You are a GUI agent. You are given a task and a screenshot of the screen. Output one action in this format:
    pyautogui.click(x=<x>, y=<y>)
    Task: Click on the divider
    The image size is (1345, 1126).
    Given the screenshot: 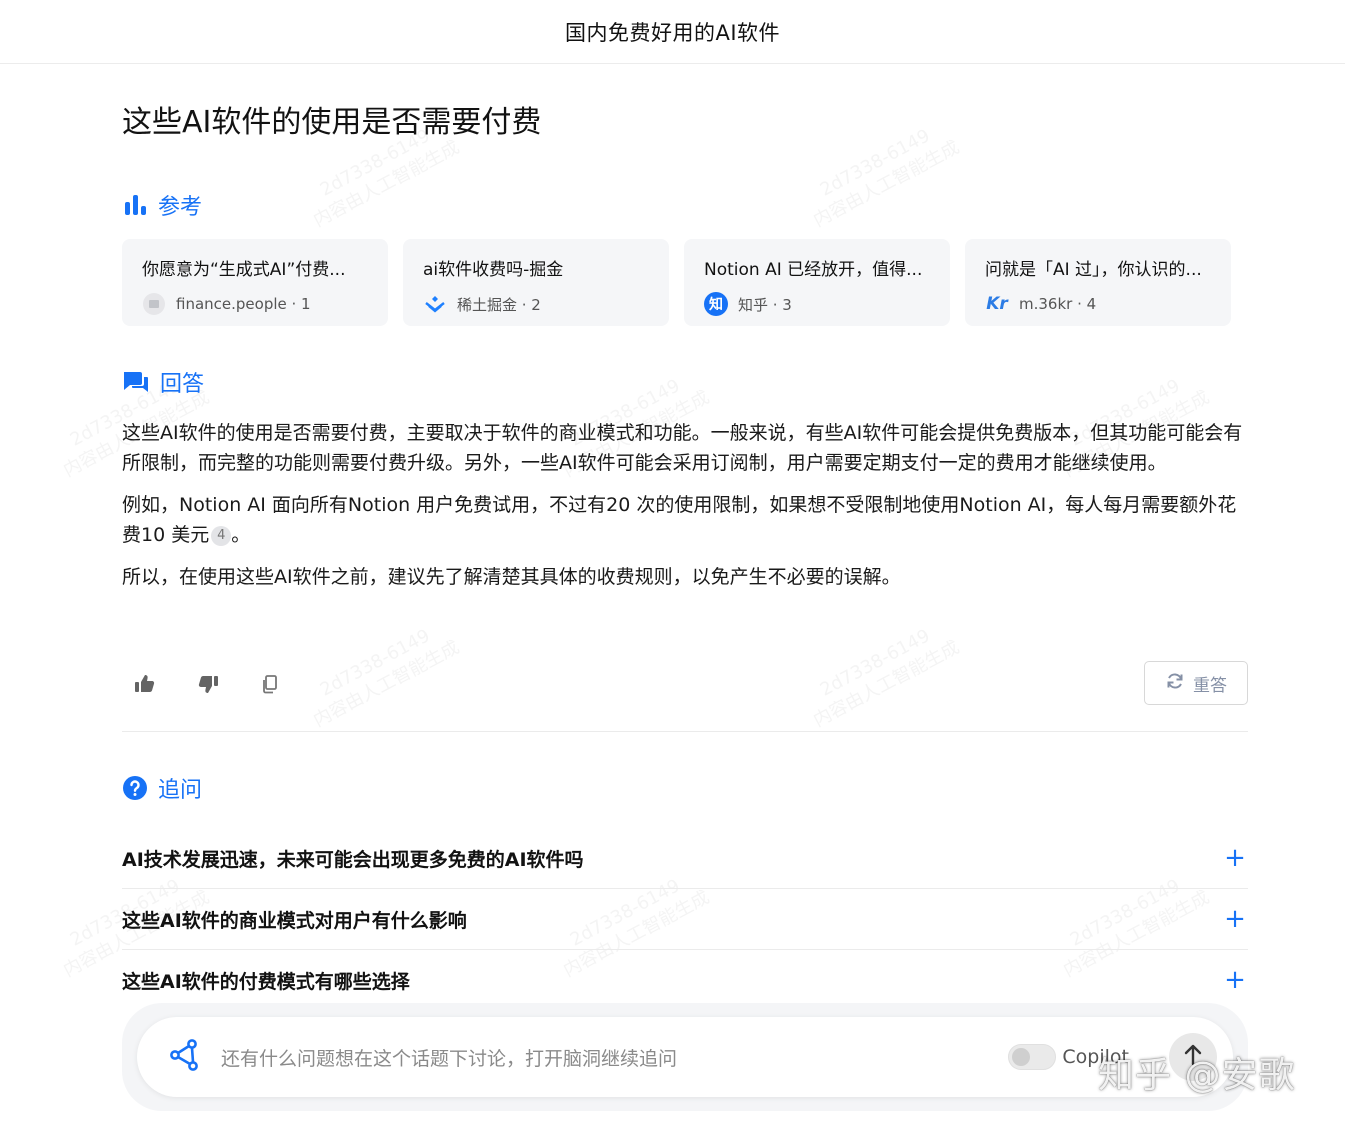 What is the action you would take?
    pyautogui.click(x=685, y=731)
    